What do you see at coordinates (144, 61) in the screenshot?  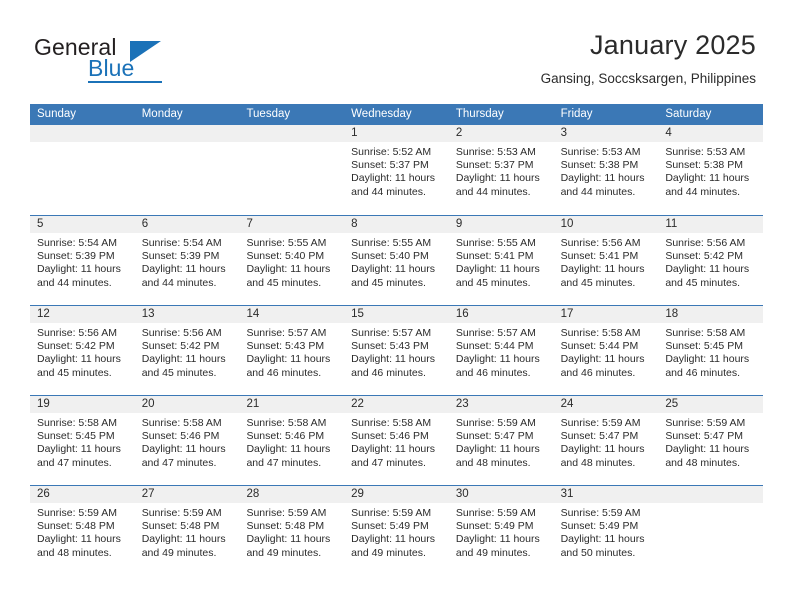 I see `general-blue-logo: General Blue` at bounding box center [144, 61].